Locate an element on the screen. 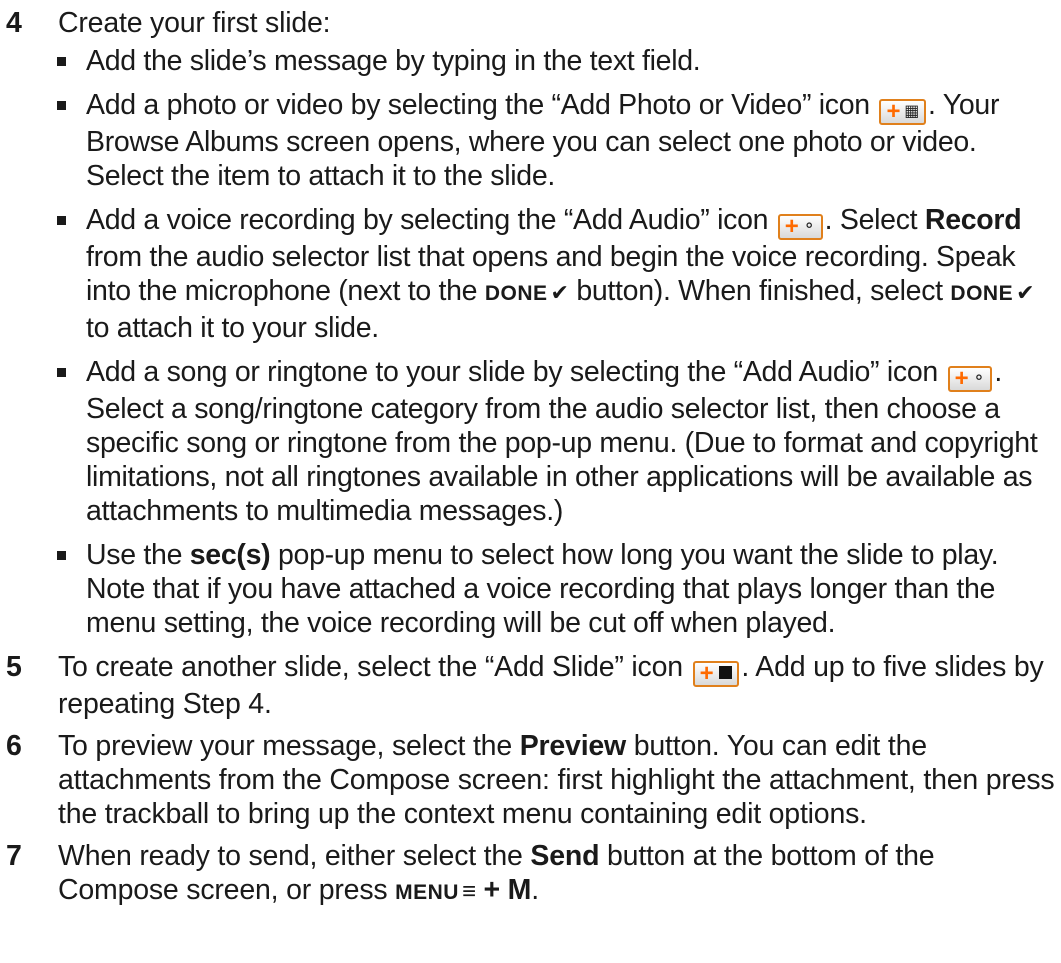 The width and height of the screenshot is (1061, 963). record-label: Record is located at coordinates (973, 220).